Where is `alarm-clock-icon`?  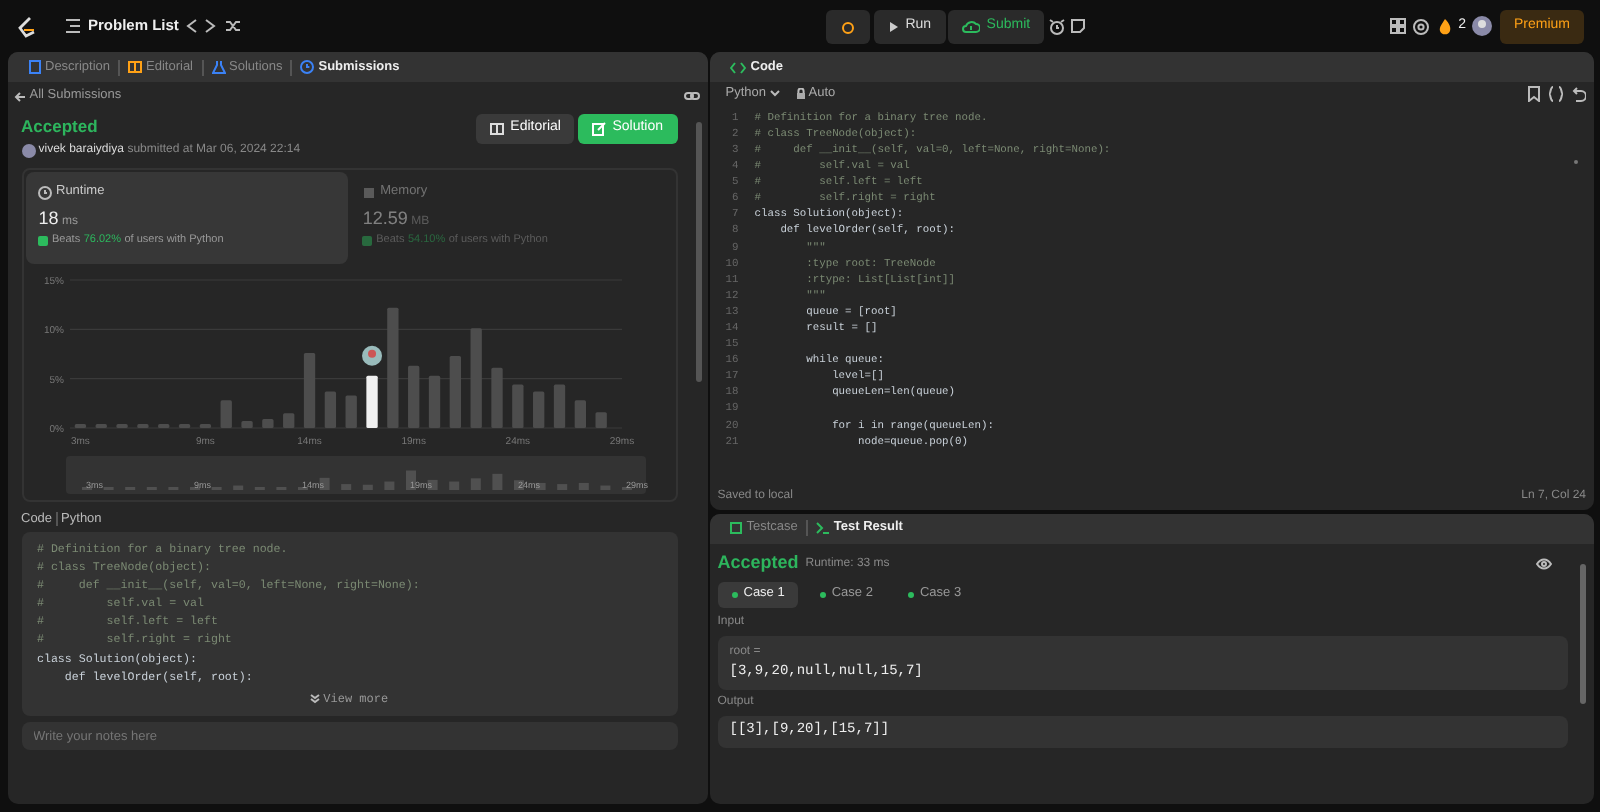
alarm-clock-icon is located at coordinates (1056, 26).